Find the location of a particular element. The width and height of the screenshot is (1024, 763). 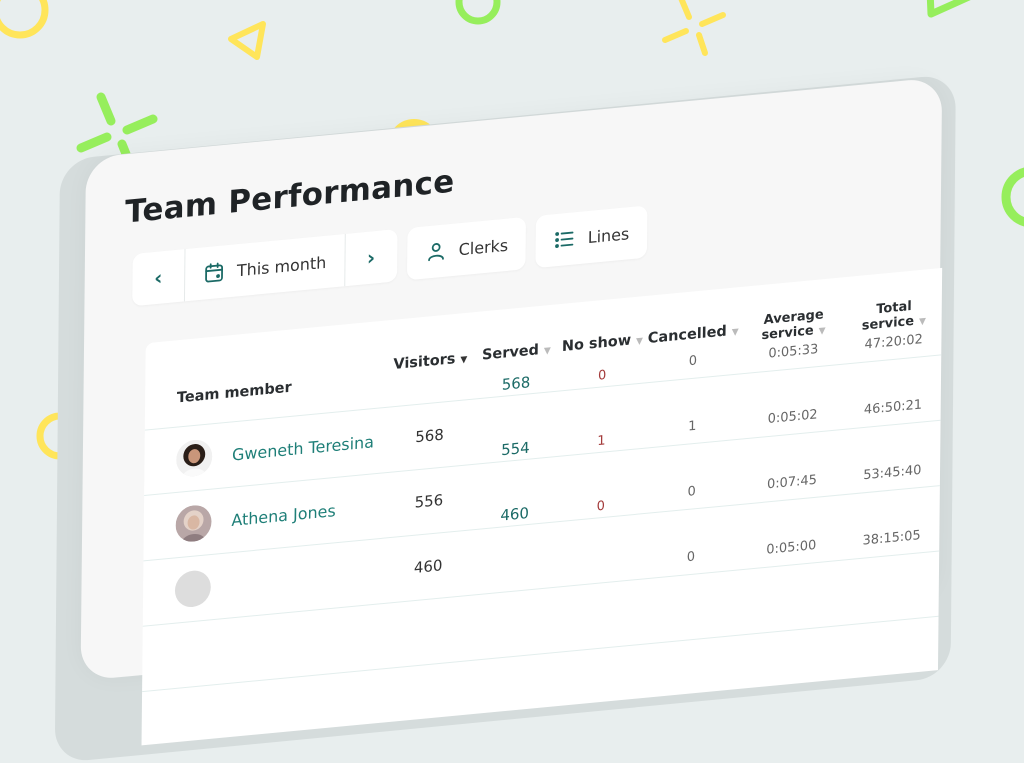

column-header-visitors: Visitors ▼ is located at coordinates (430, 359).